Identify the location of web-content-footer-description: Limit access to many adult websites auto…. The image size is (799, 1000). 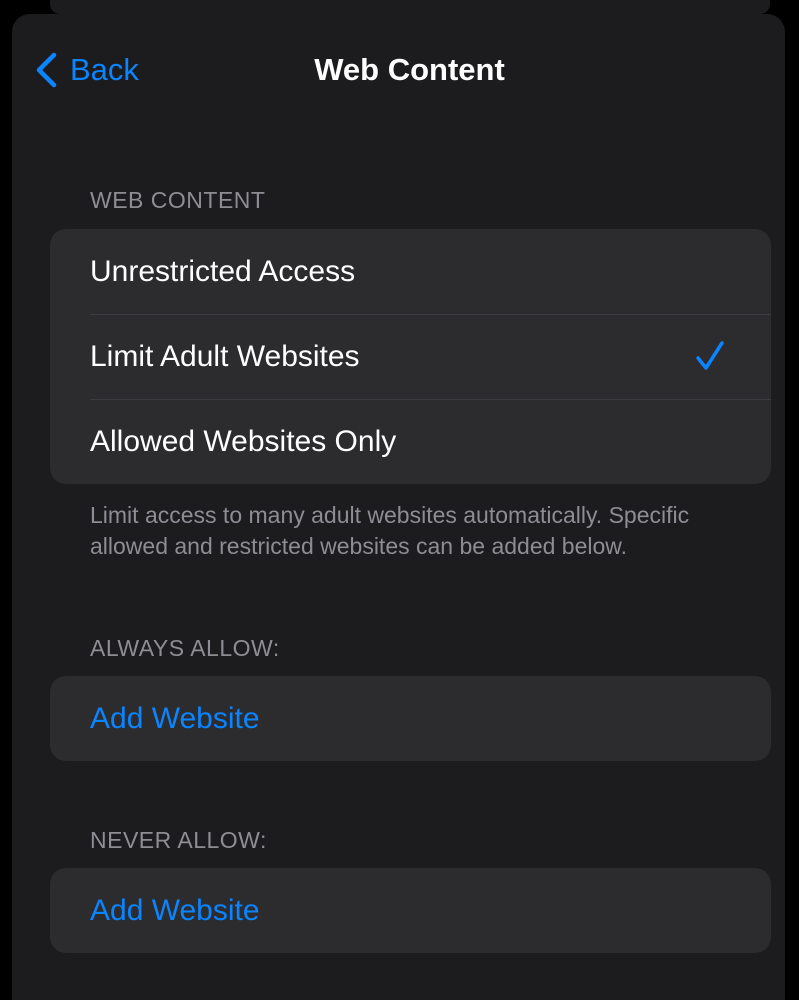
(390, 530).